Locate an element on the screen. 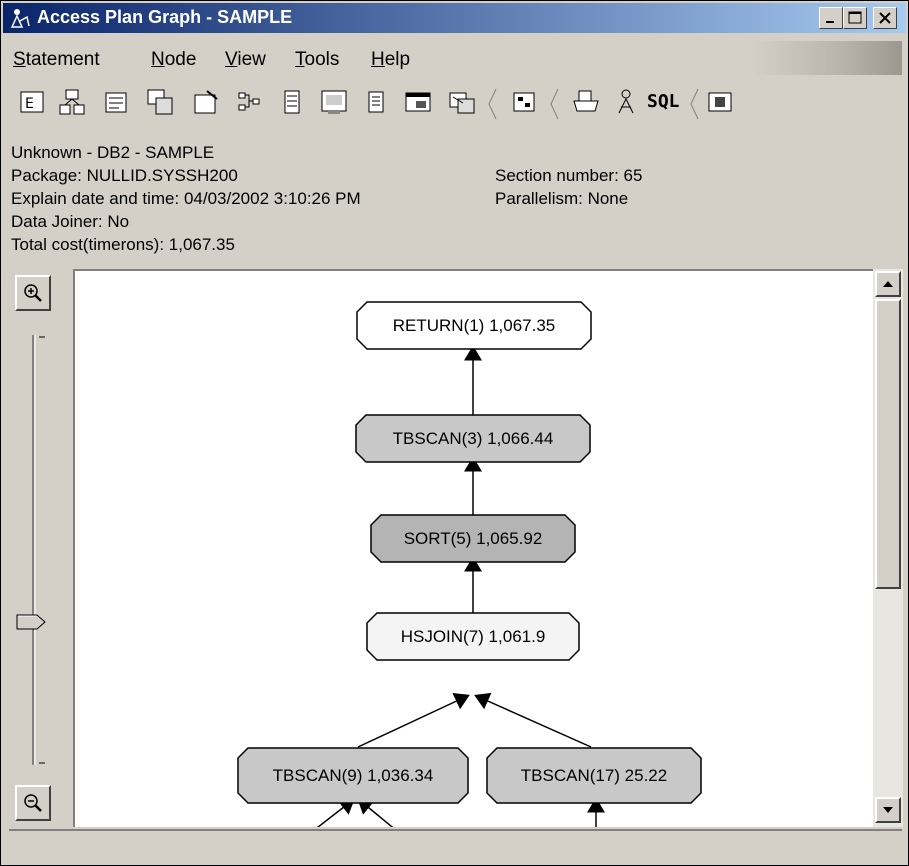 The width and height of the screenshot is (909, 866). zoom-slider is located at coordinates (41, 549).